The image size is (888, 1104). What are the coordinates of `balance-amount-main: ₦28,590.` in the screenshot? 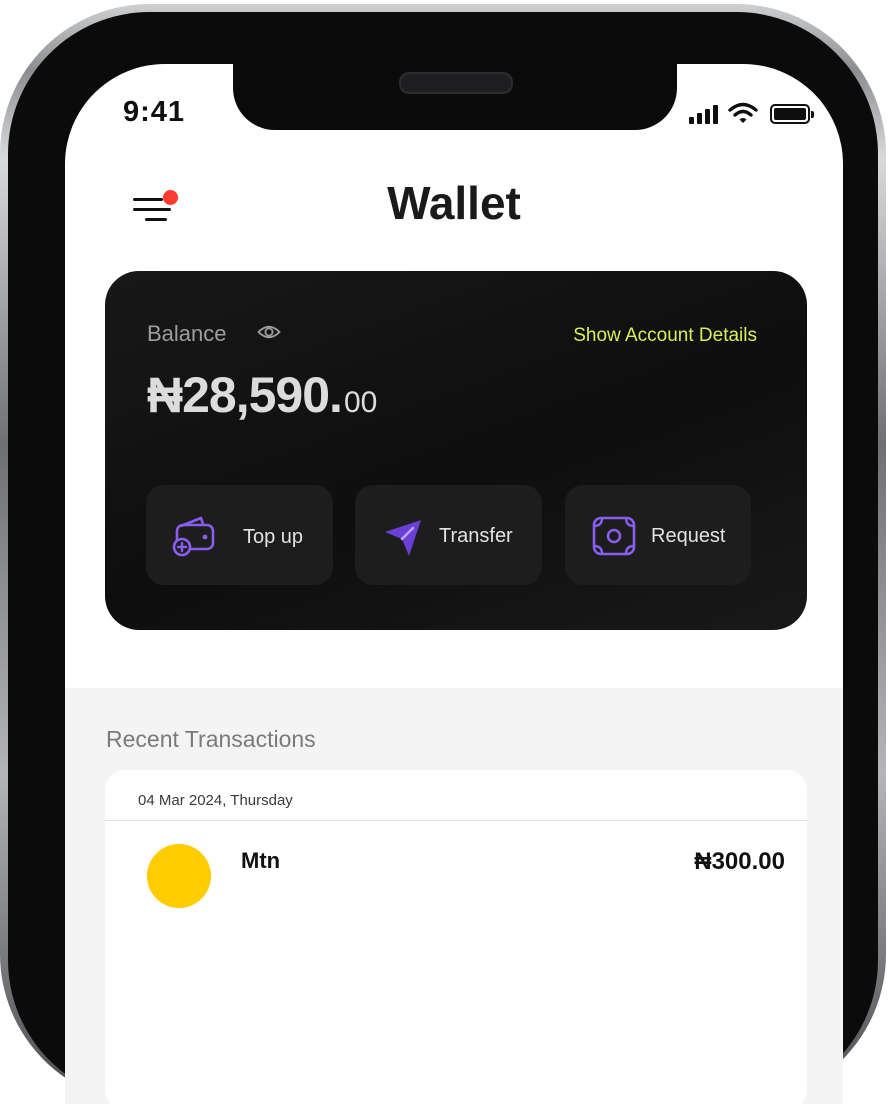 It's located at (245, 395).